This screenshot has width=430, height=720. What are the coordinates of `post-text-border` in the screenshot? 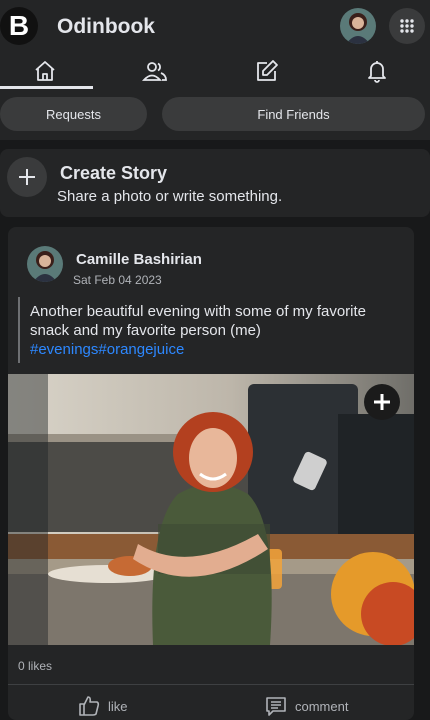 It's located at (19, 330).